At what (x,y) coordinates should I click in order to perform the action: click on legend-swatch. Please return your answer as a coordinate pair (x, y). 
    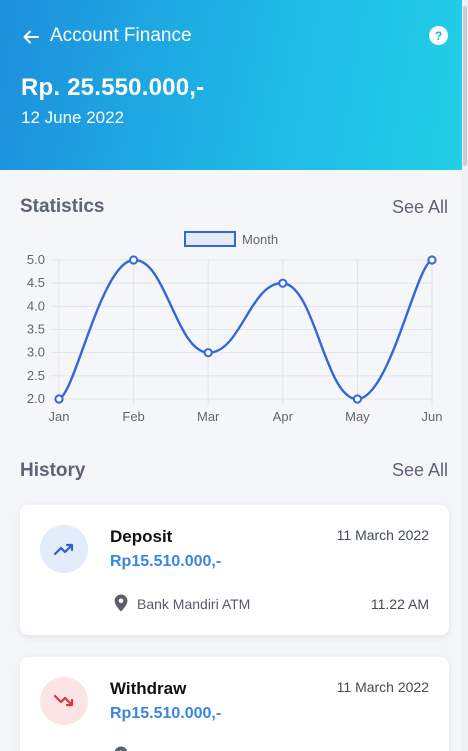
    Looking at the image, I should click on (210, 239).